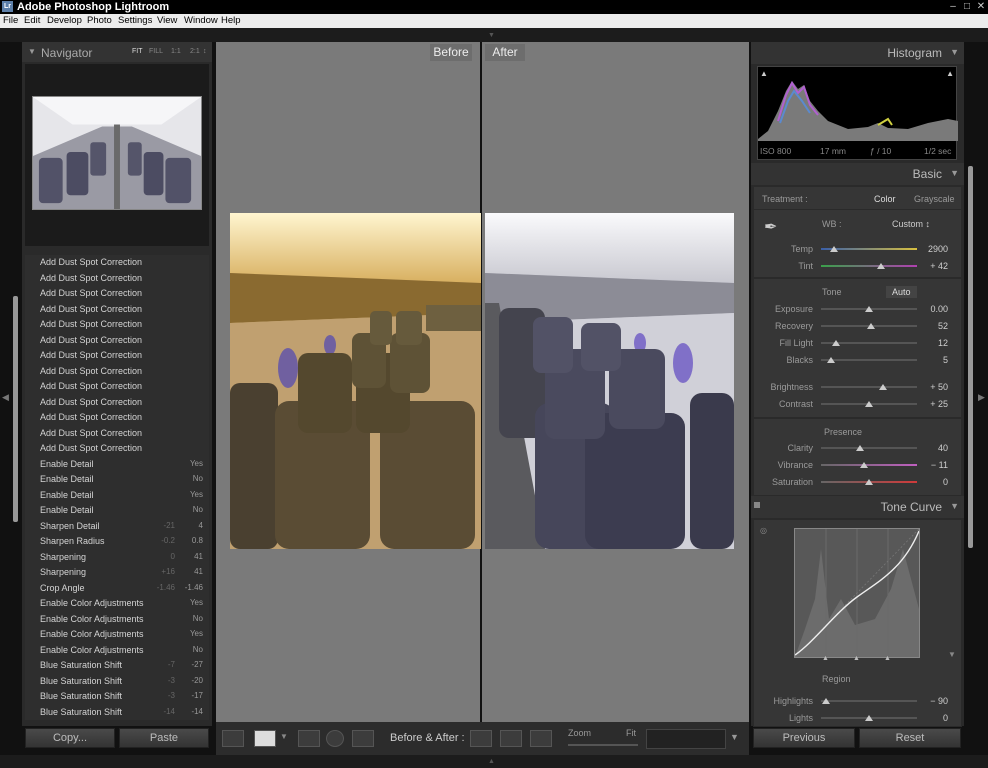 Image resolution: width=988 pixels, height=768 pixels. Describe the element at coordinates (201, 21) in the screenshot. I see `menu-window: Window` at that location.